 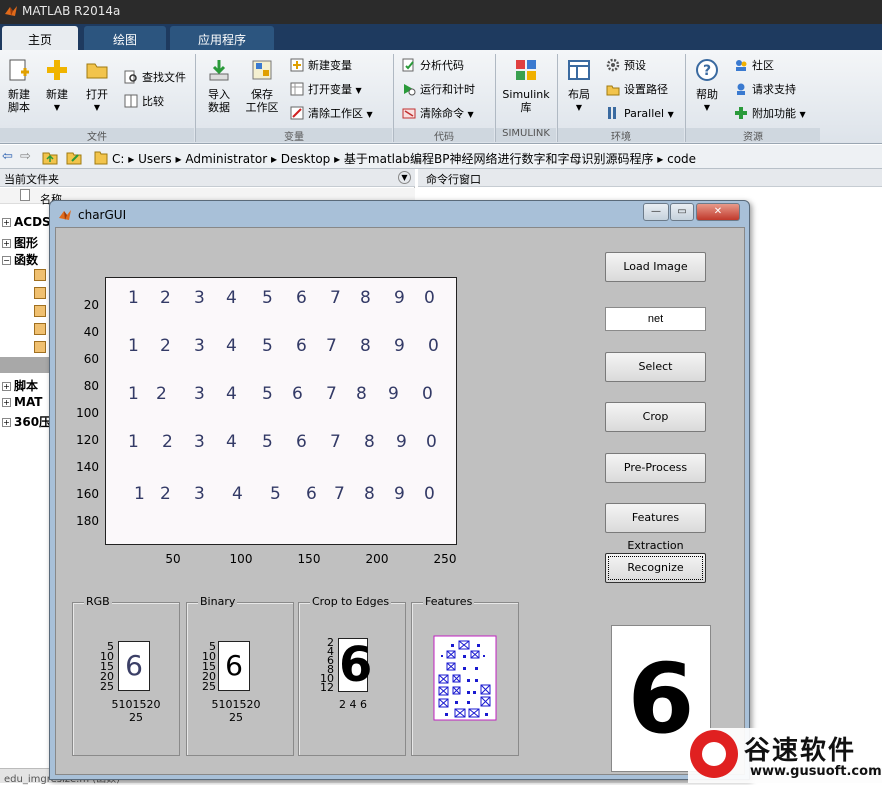 I want to click on back-arrow-icon: ⇦, so click(x=7, y=156).